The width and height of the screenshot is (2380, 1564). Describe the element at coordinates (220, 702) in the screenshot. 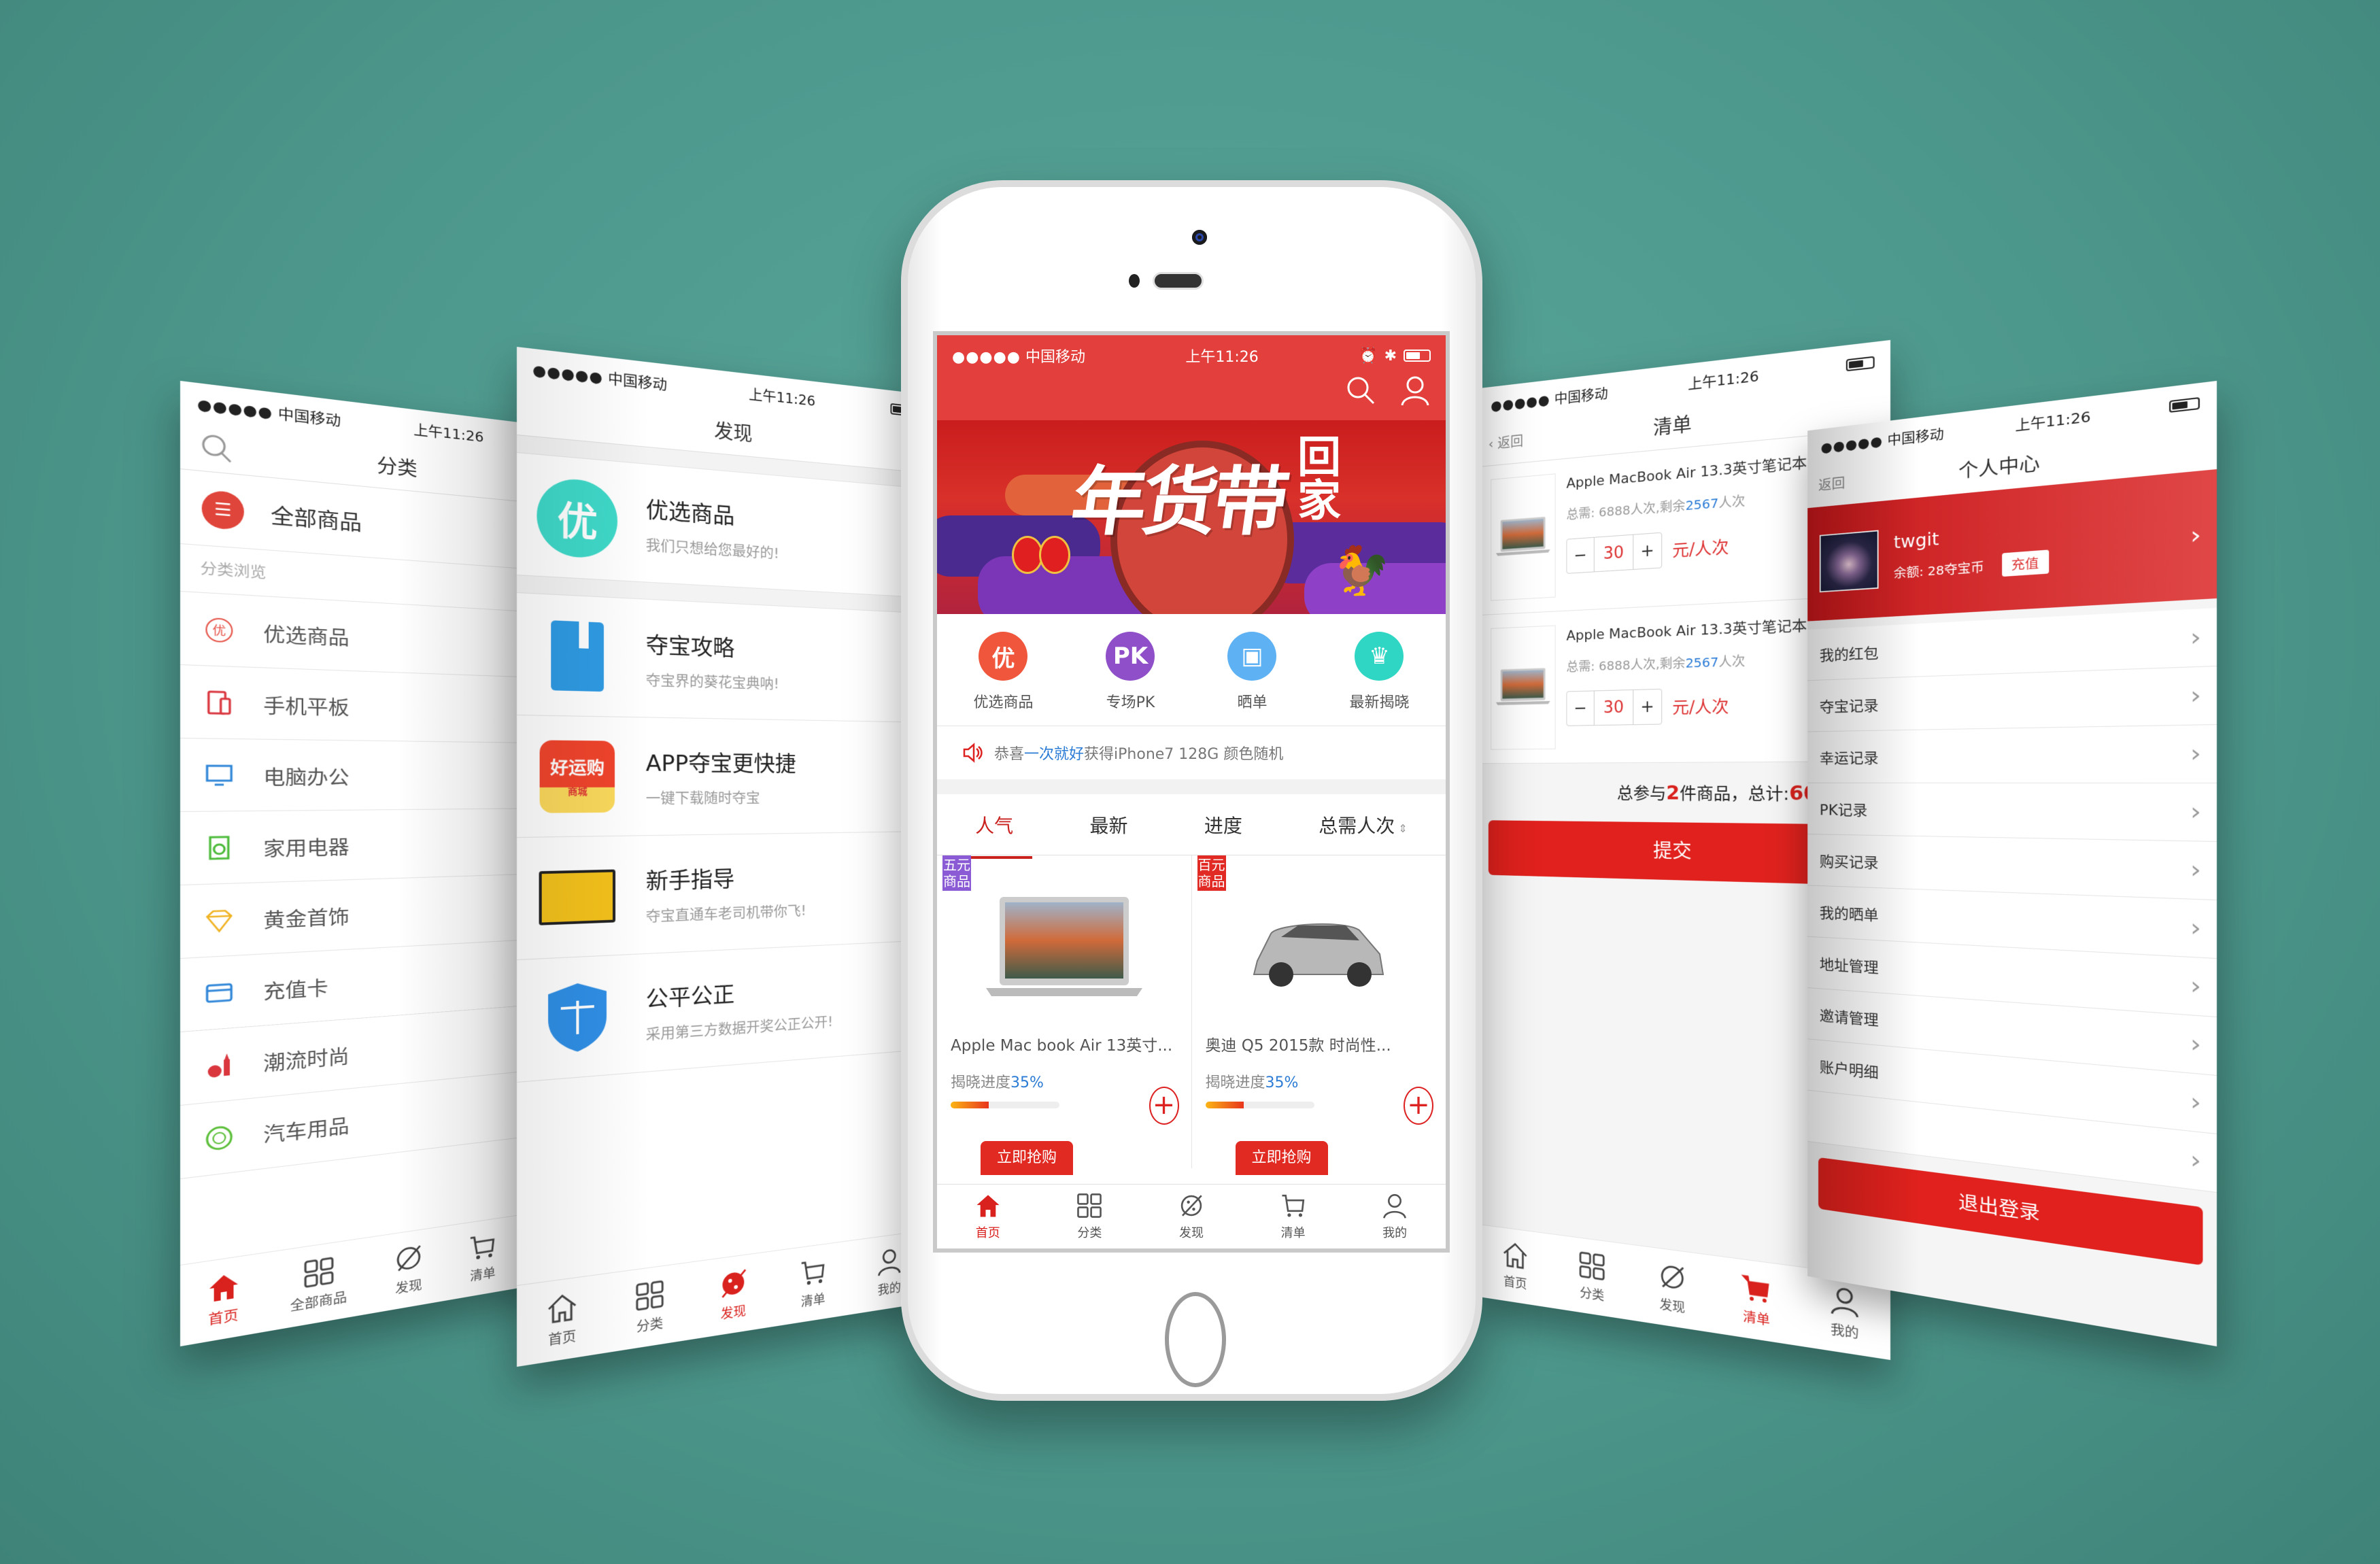

I see `phone-tablet-icon` at that location.